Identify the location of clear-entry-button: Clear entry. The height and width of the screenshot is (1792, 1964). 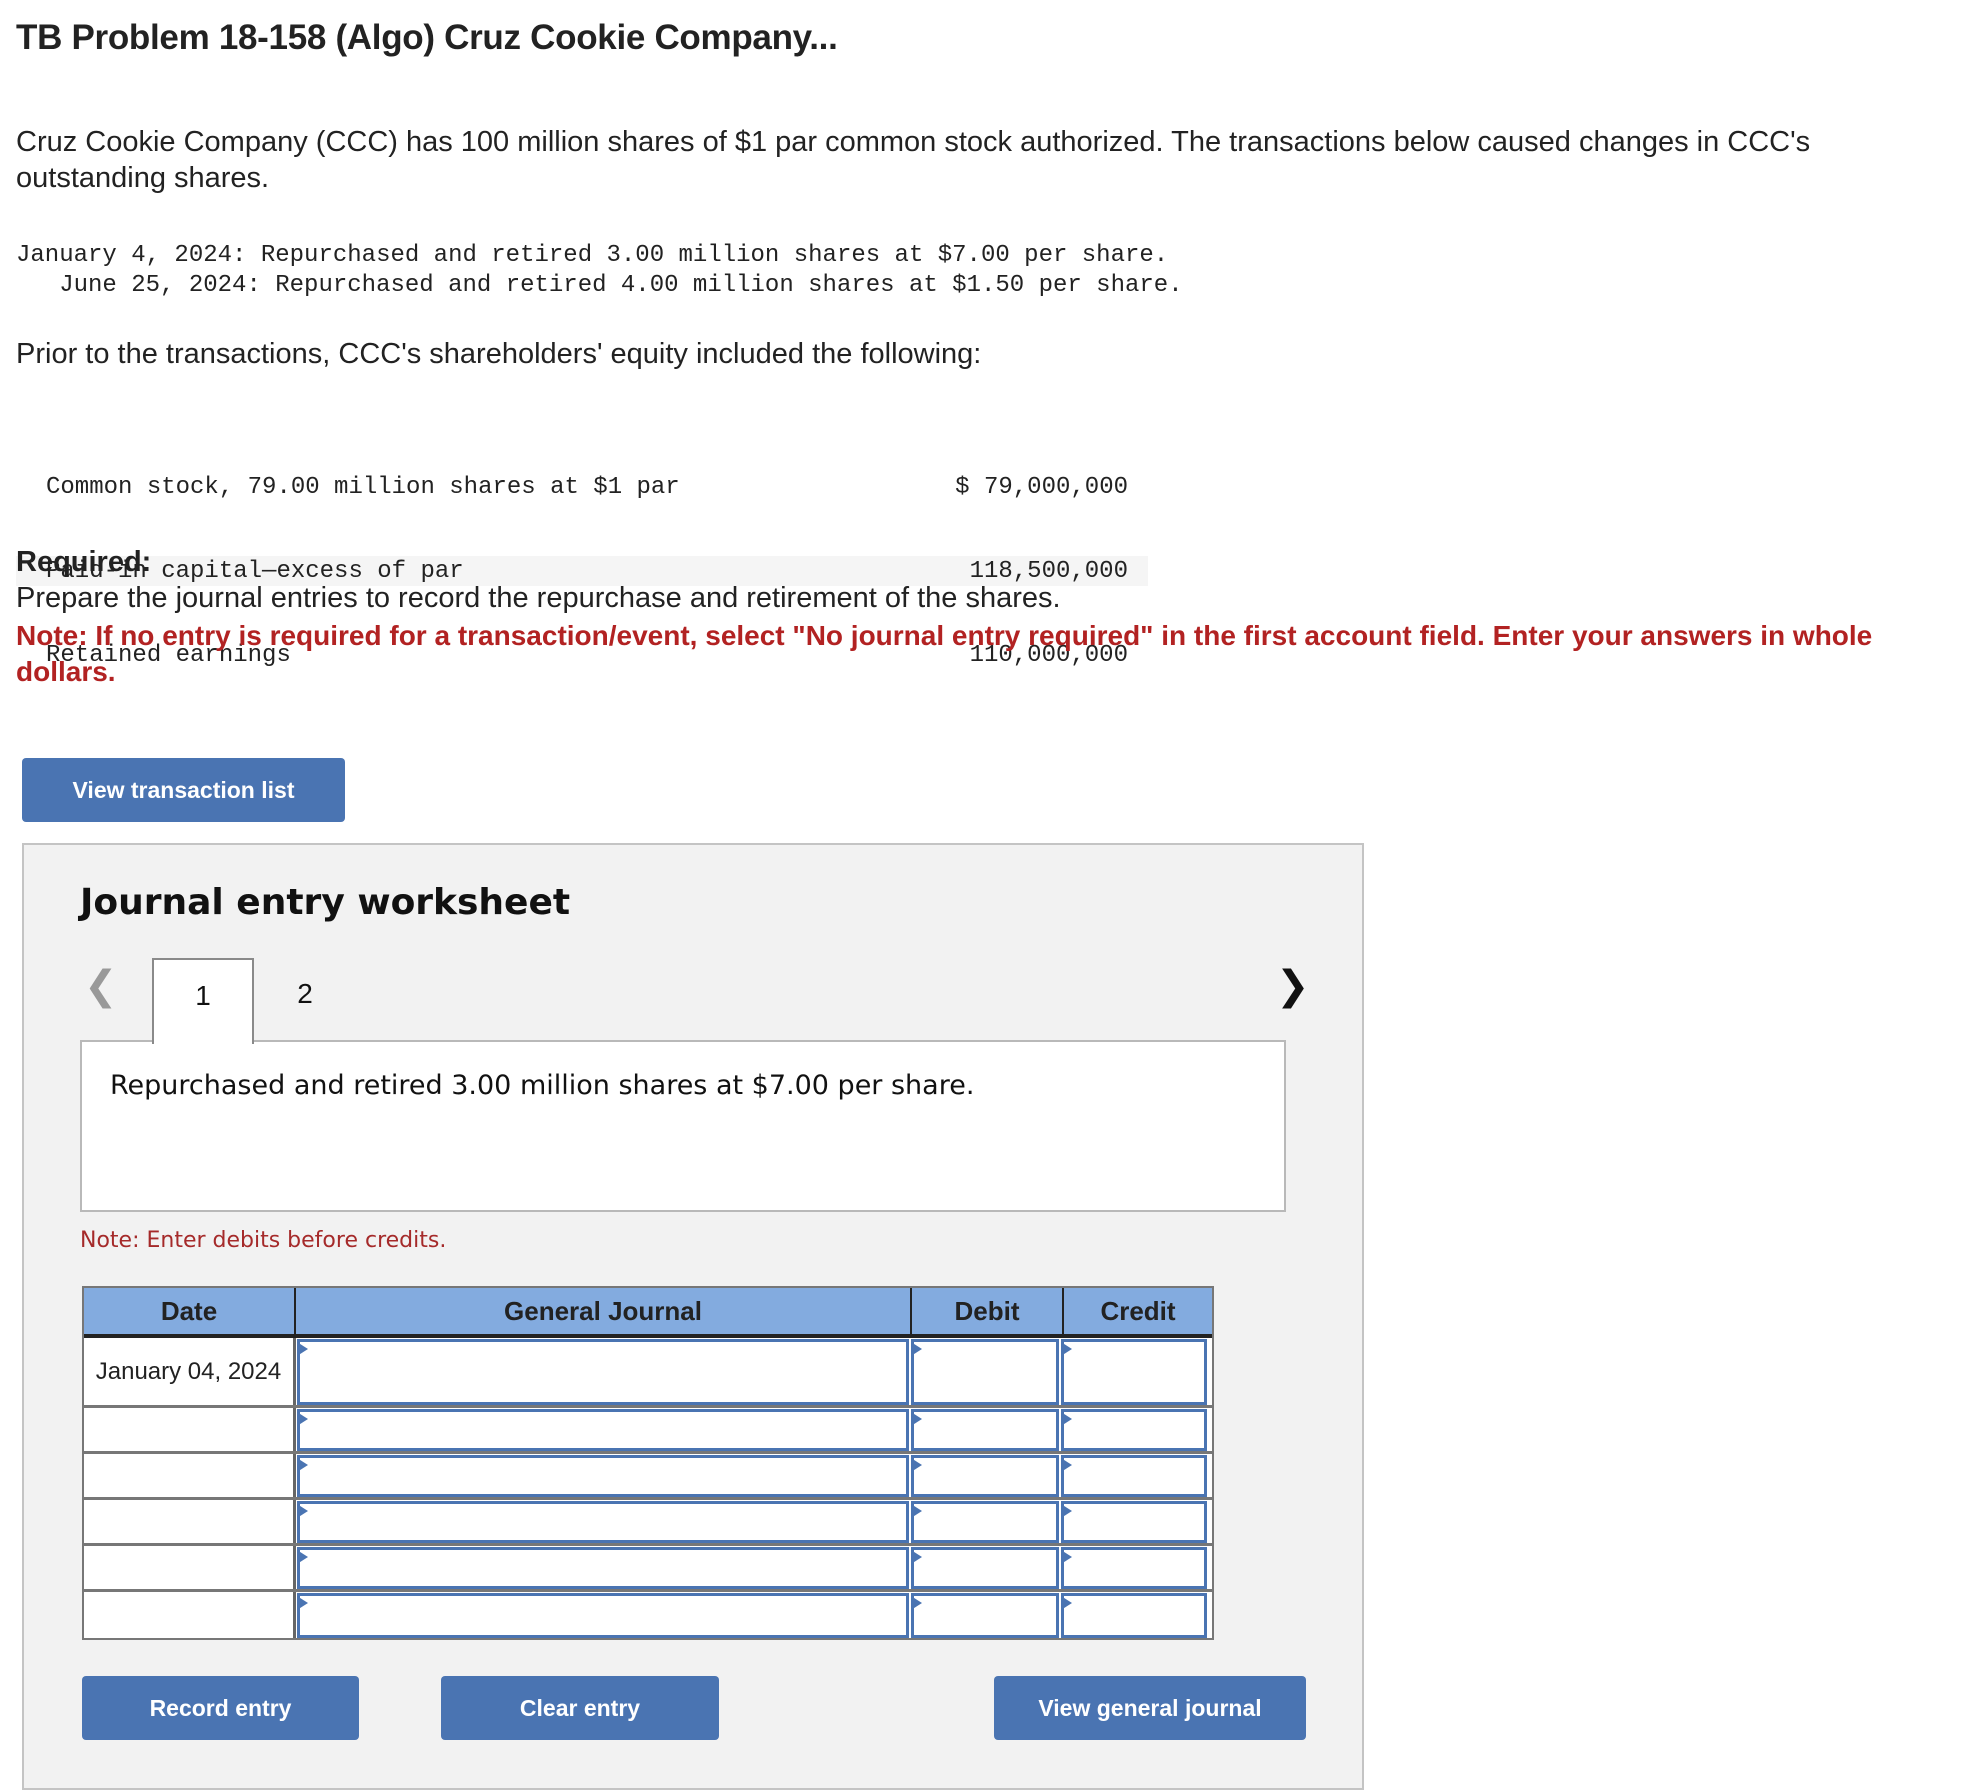
(580, 1708).